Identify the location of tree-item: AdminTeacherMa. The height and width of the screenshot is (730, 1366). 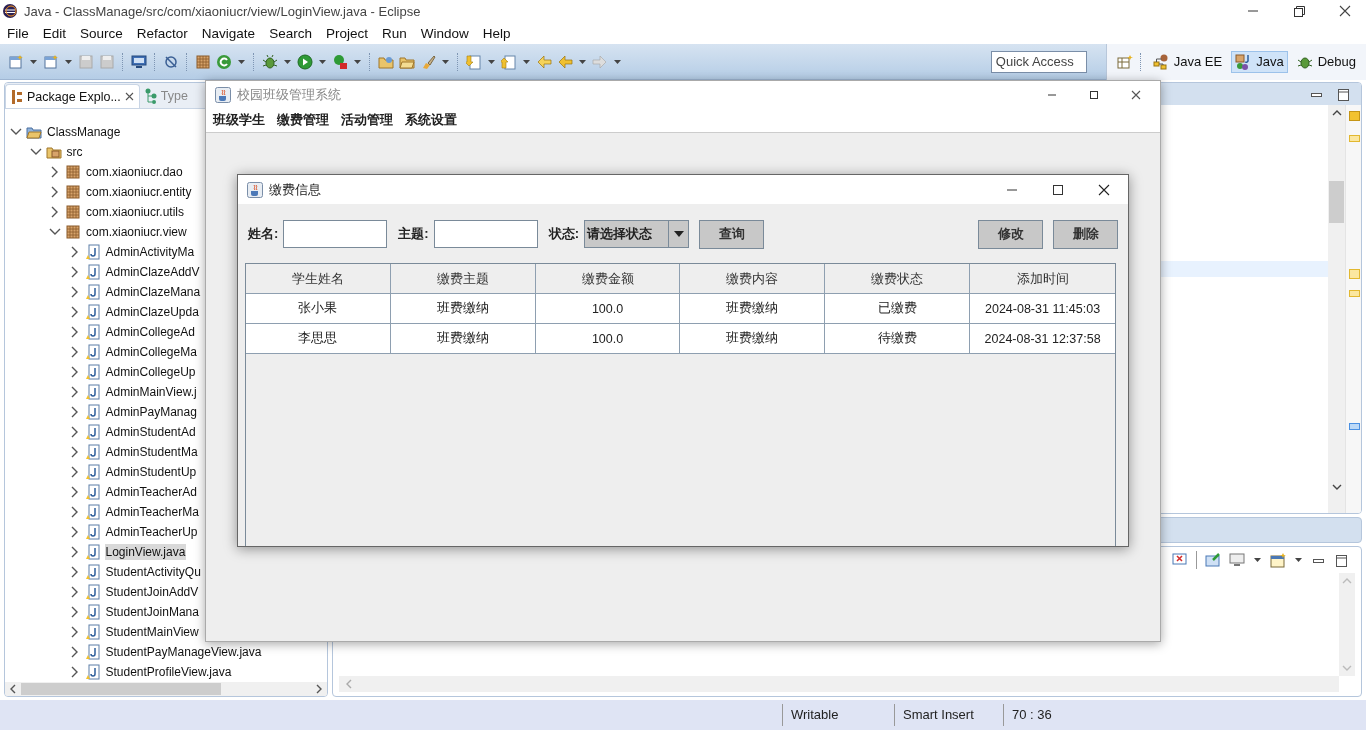
(152, 512).